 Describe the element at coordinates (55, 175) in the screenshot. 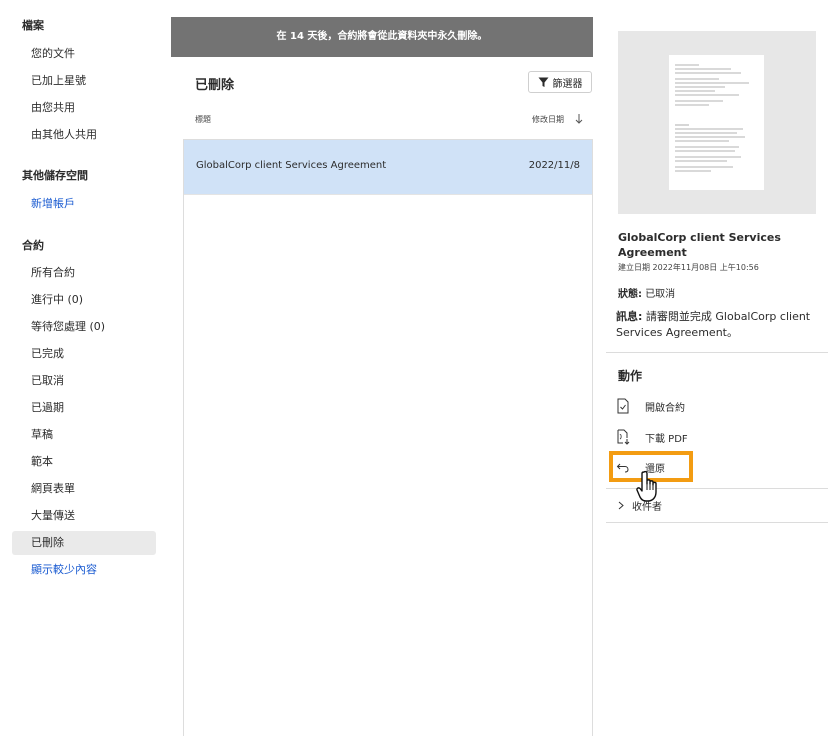

I see `storage-header: 其他儲存空間` at that location.